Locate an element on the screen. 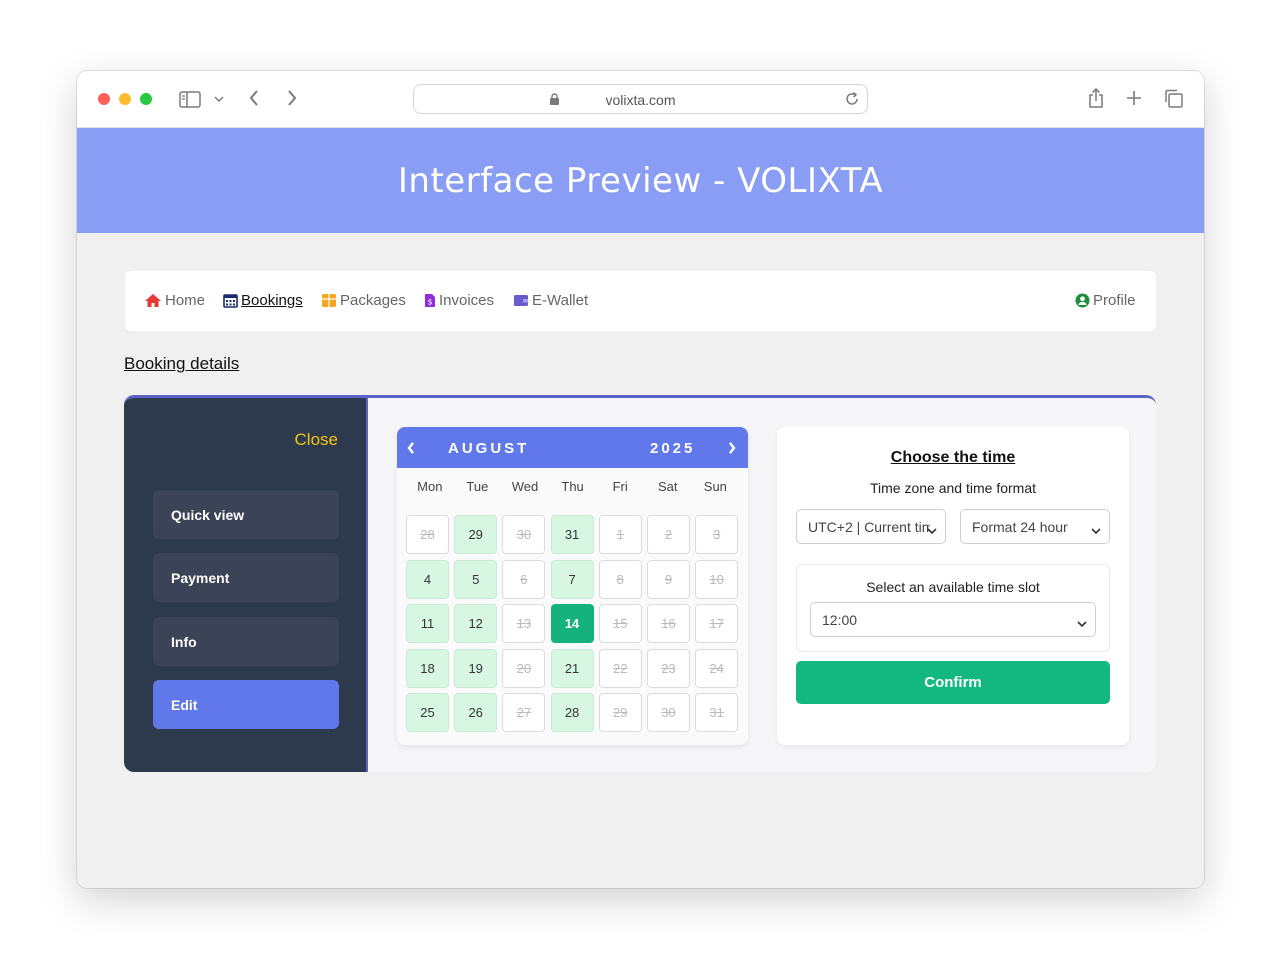  calendar-day: 20 is located at coordinates (524, 668).